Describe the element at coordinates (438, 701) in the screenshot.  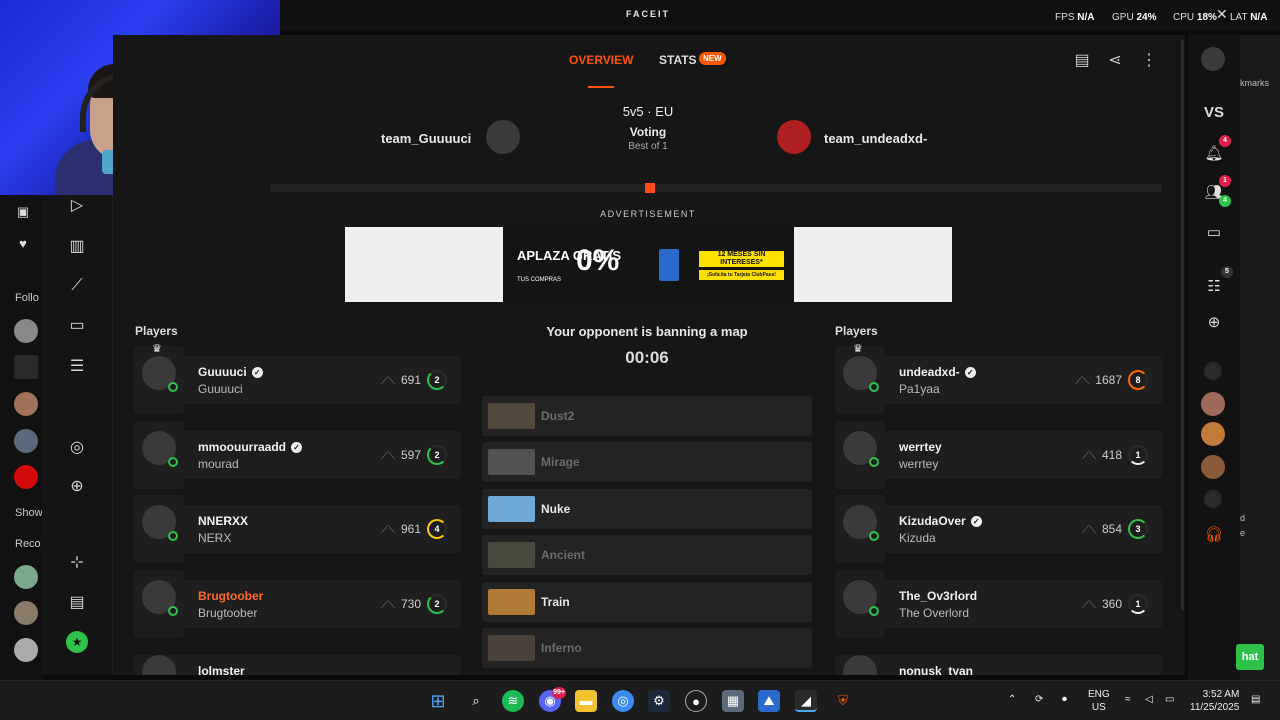
I see `windows-start-icon: ⊞` at that location.